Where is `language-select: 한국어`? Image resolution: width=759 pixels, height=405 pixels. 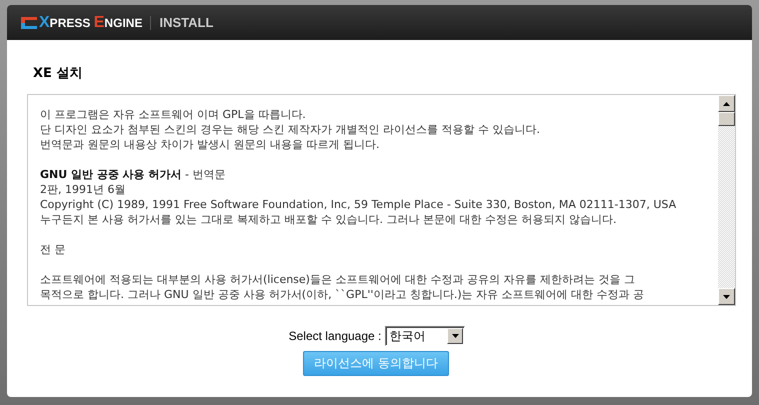
language-select: 한국어 is located at coordinates (425, 336).